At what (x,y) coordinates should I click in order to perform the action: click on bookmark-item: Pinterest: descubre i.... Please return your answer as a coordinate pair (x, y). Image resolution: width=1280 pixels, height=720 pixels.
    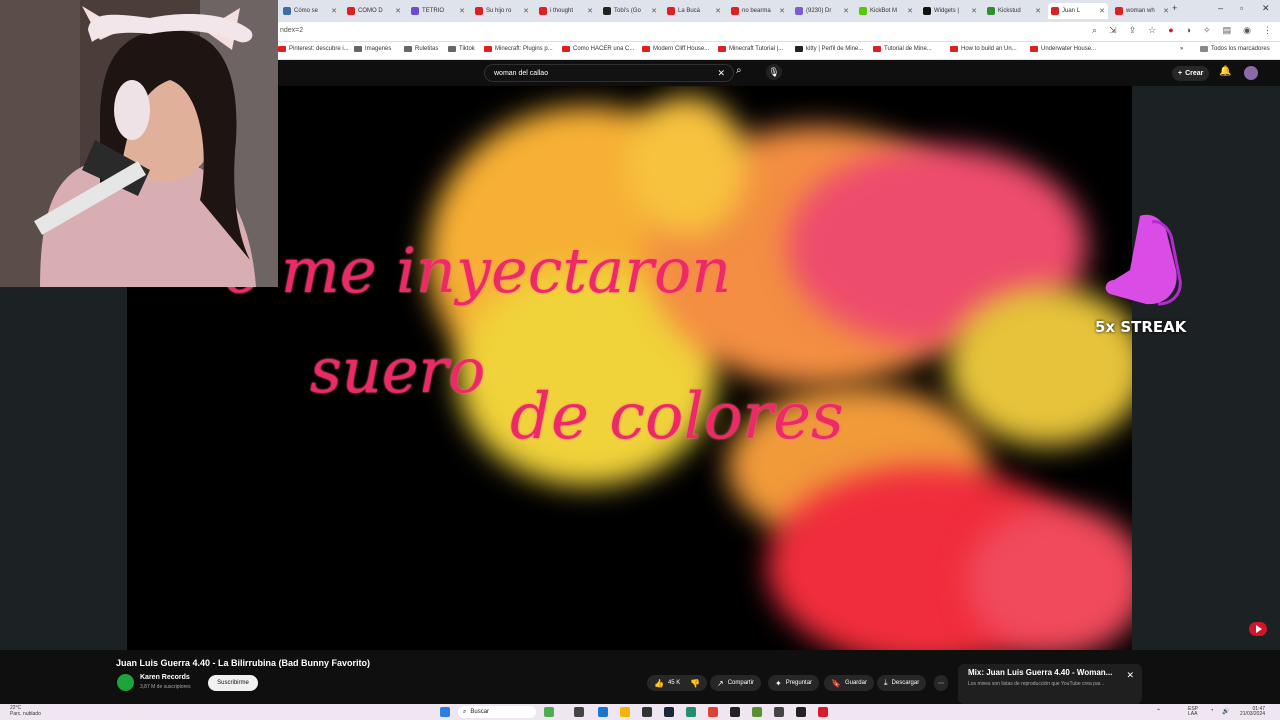
    Looking at the image, I should click on (313, 49).